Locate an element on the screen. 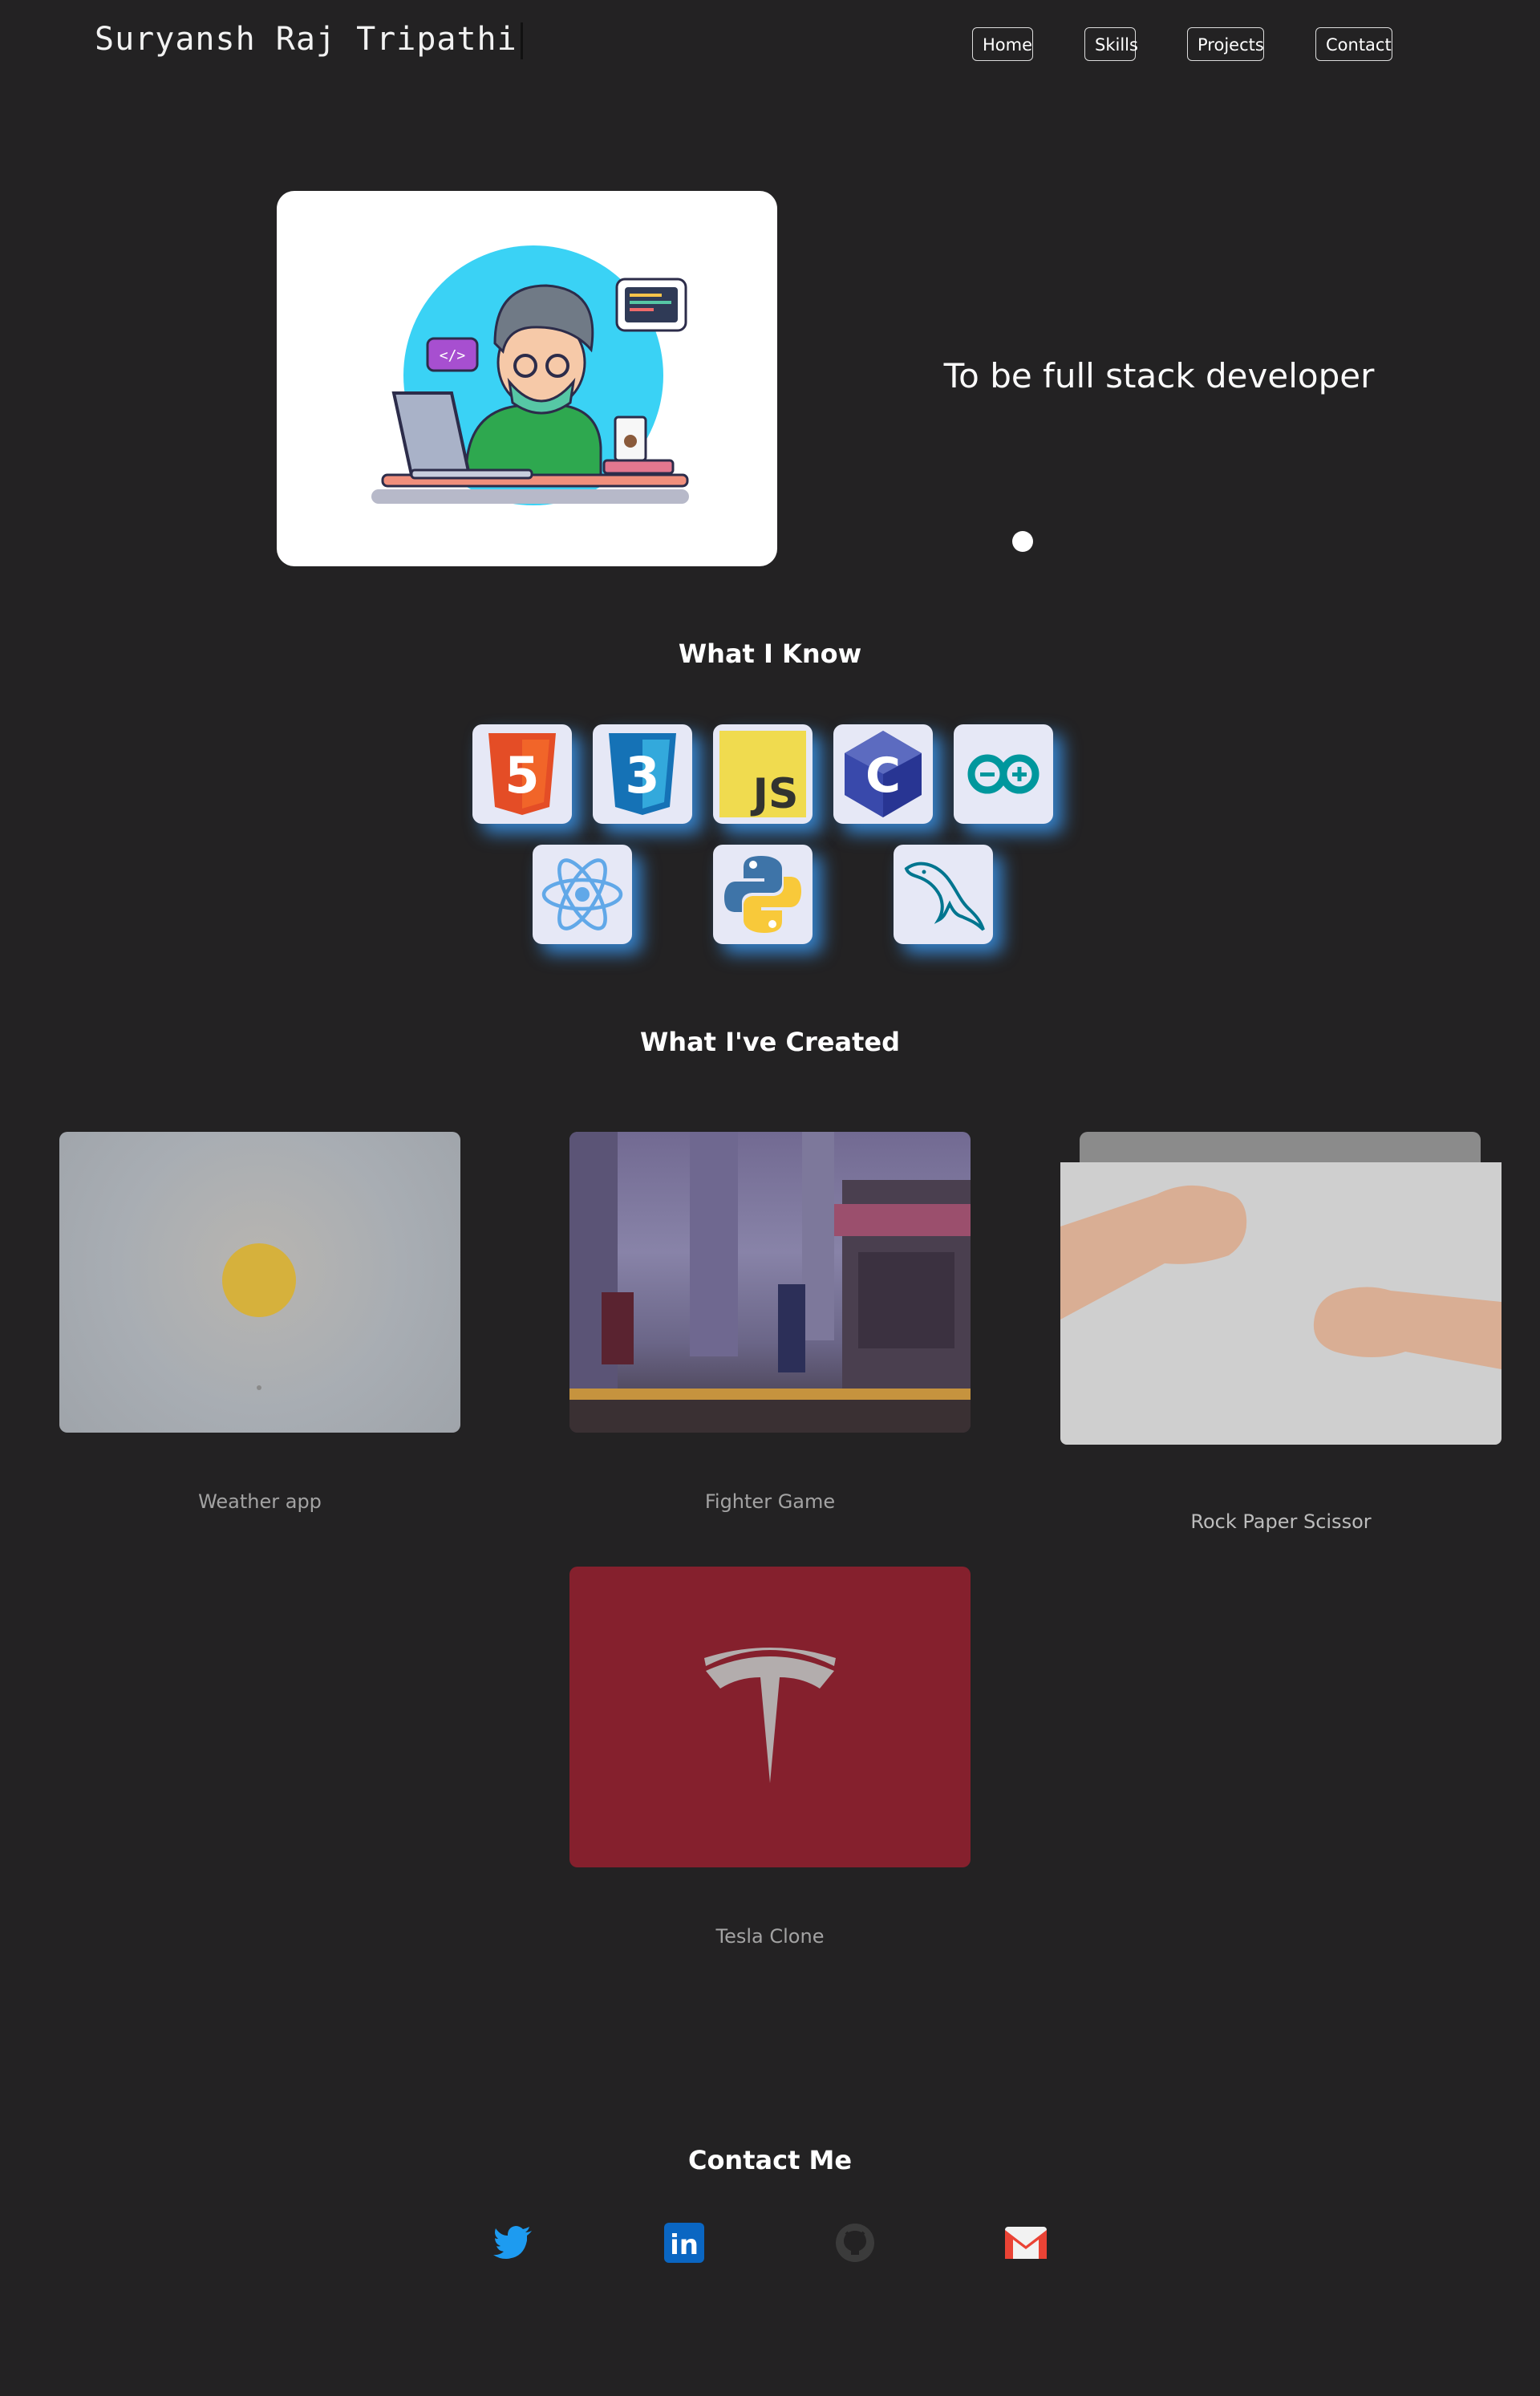 The height and width of the screenshot is (2396, 1540). twitter-icon is located at coordinates (513, 2243).